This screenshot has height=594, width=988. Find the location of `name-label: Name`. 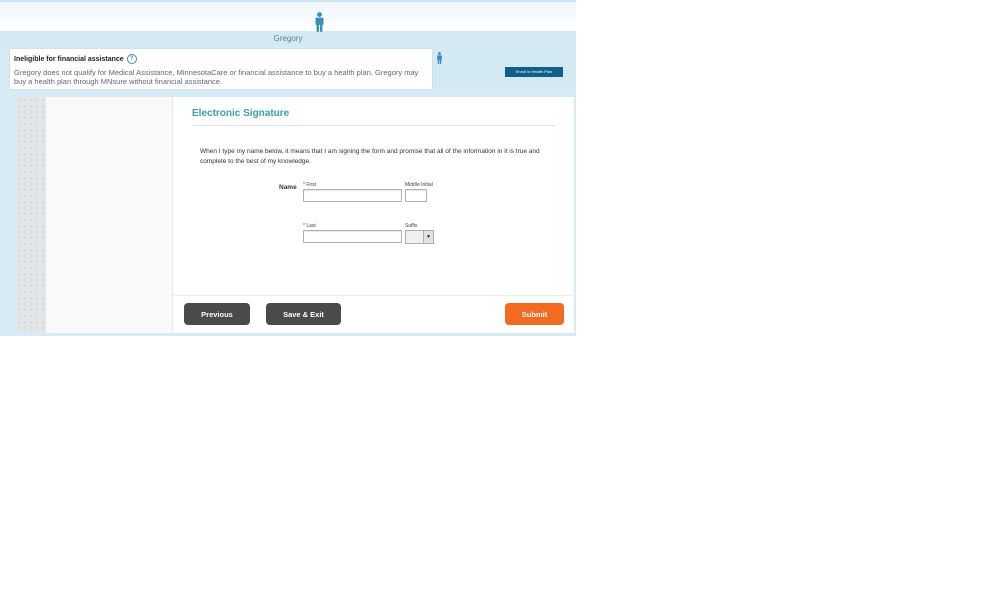

name-label: Name is located at coordinates (288, 187).